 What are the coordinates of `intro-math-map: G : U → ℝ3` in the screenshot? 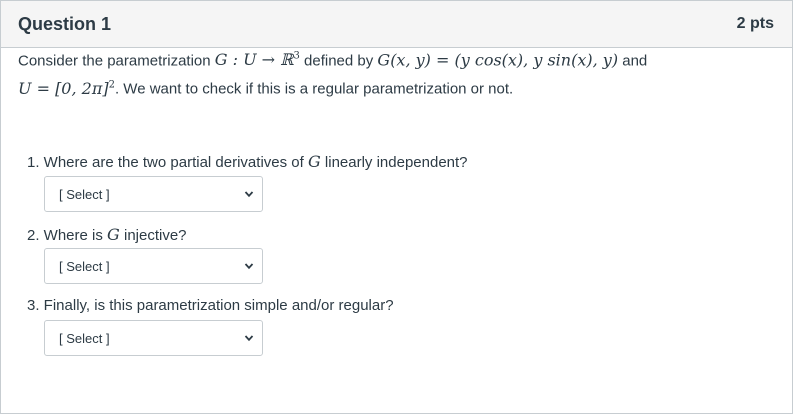 It's located at (257, 59).